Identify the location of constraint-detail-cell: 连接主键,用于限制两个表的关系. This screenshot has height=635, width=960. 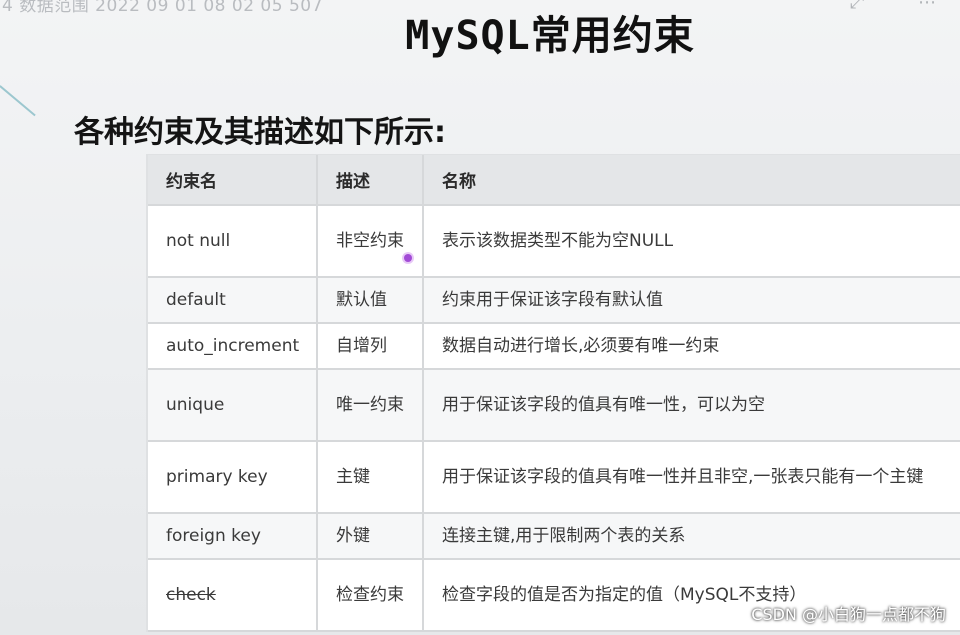
(692, 537).